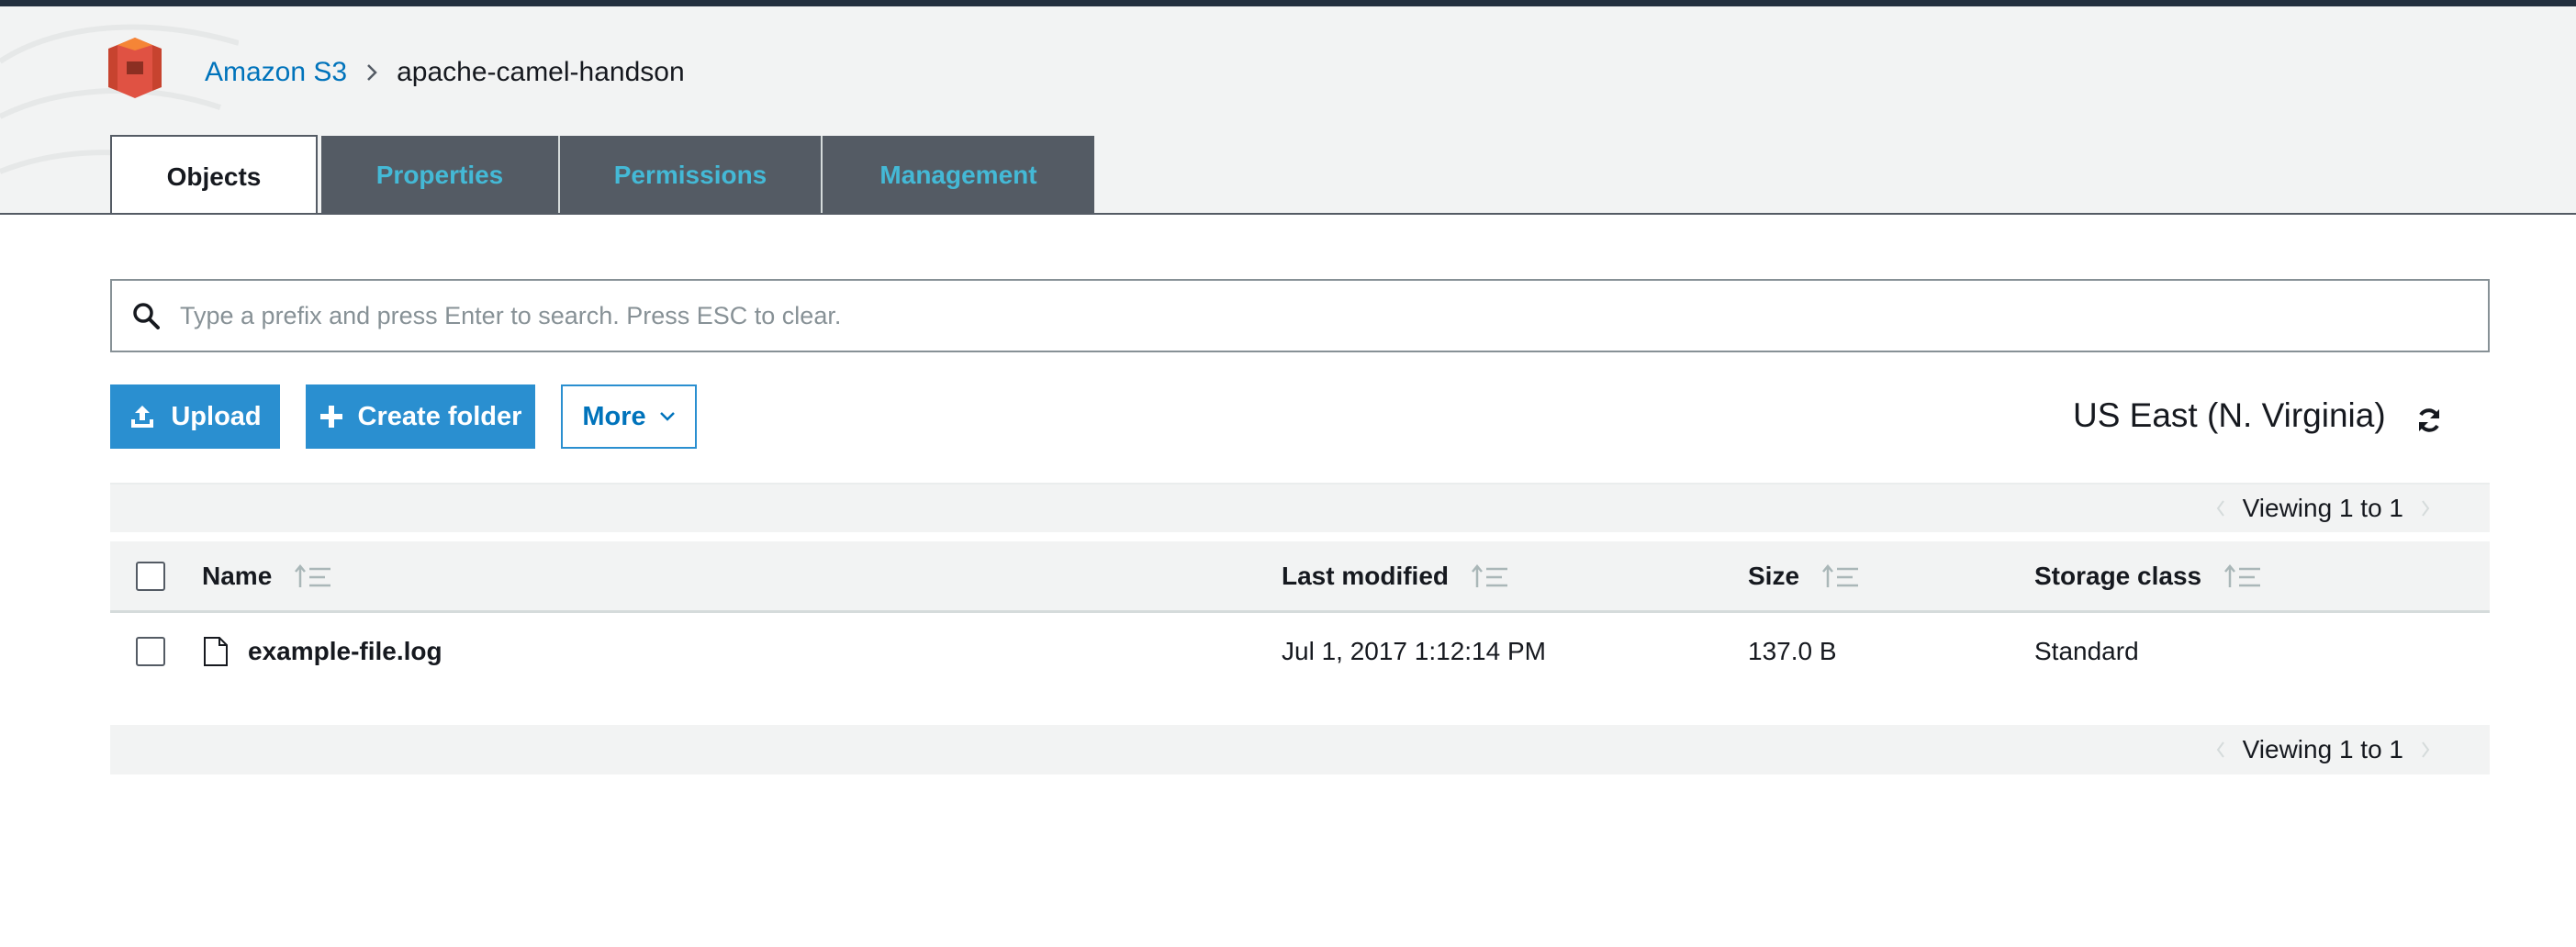  What do you see at coordinates (142, 416) in the screenshot?
I see `upload-icon` at bounding box center [142, 416].